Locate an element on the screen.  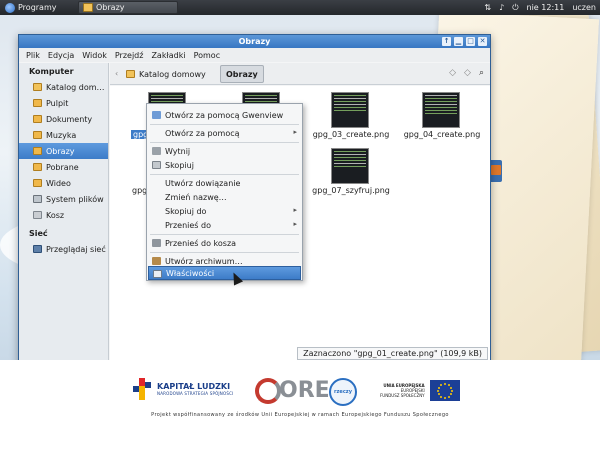
menu-edycja: Edycja is located at coordinates (61, 55).